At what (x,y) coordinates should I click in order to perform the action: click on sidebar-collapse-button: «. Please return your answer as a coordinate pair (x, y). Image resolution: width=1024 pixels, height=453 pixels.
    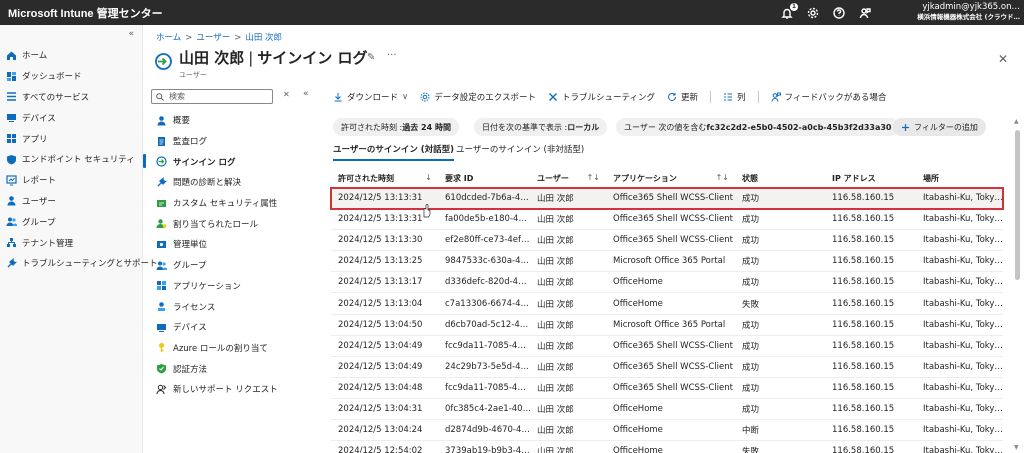
    Looking at the image, I should click on (131, 34).